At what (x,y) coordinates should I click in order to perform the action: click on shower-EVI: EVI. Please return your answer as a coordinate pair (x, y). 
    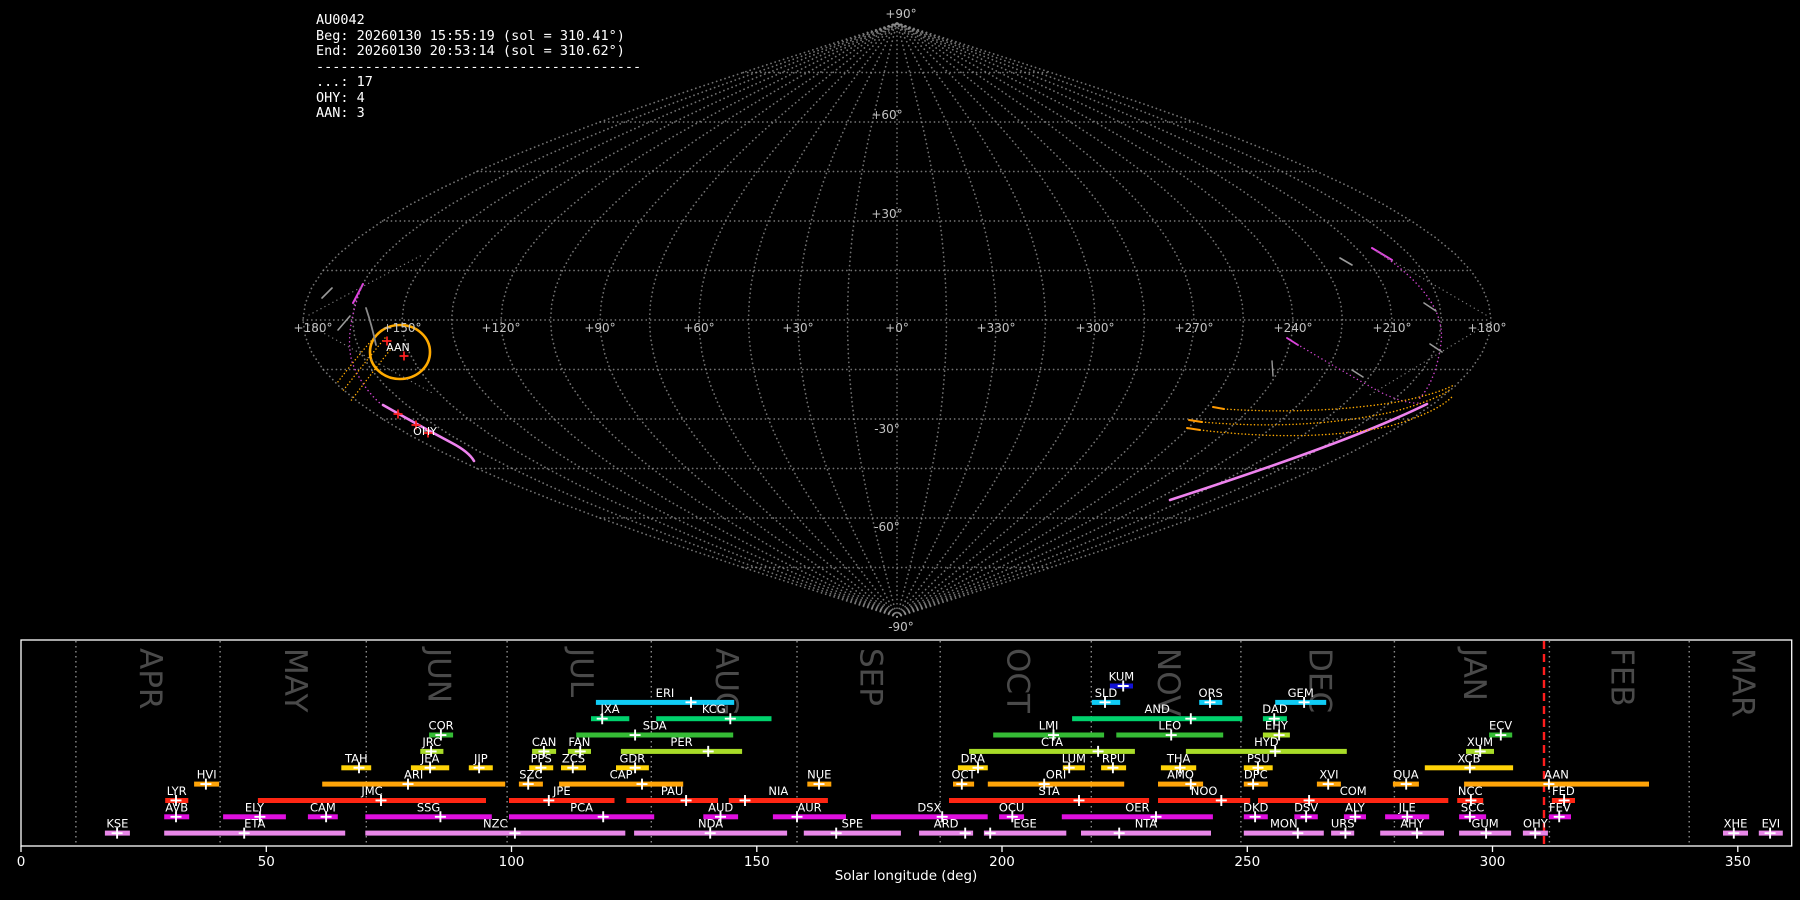
    Looking at the image, I should click on (1770, 828).